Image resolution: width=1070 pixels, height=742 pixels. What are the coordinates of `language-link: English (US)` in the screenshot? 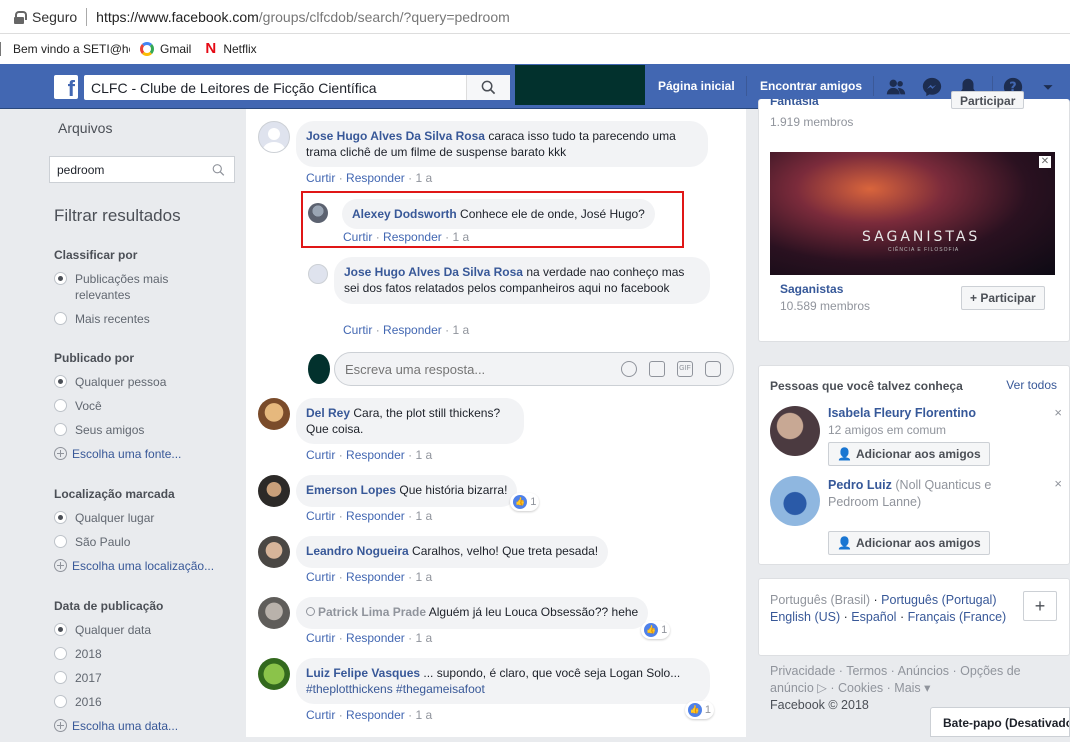 It's located at (805, 617).